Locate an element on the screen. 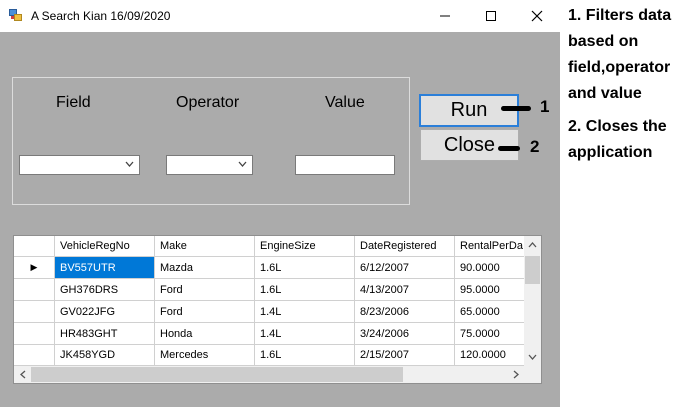 Image resolution: width=695 pixels, height=407 pixels. close-button: Close is located at coordinates (469, 145).